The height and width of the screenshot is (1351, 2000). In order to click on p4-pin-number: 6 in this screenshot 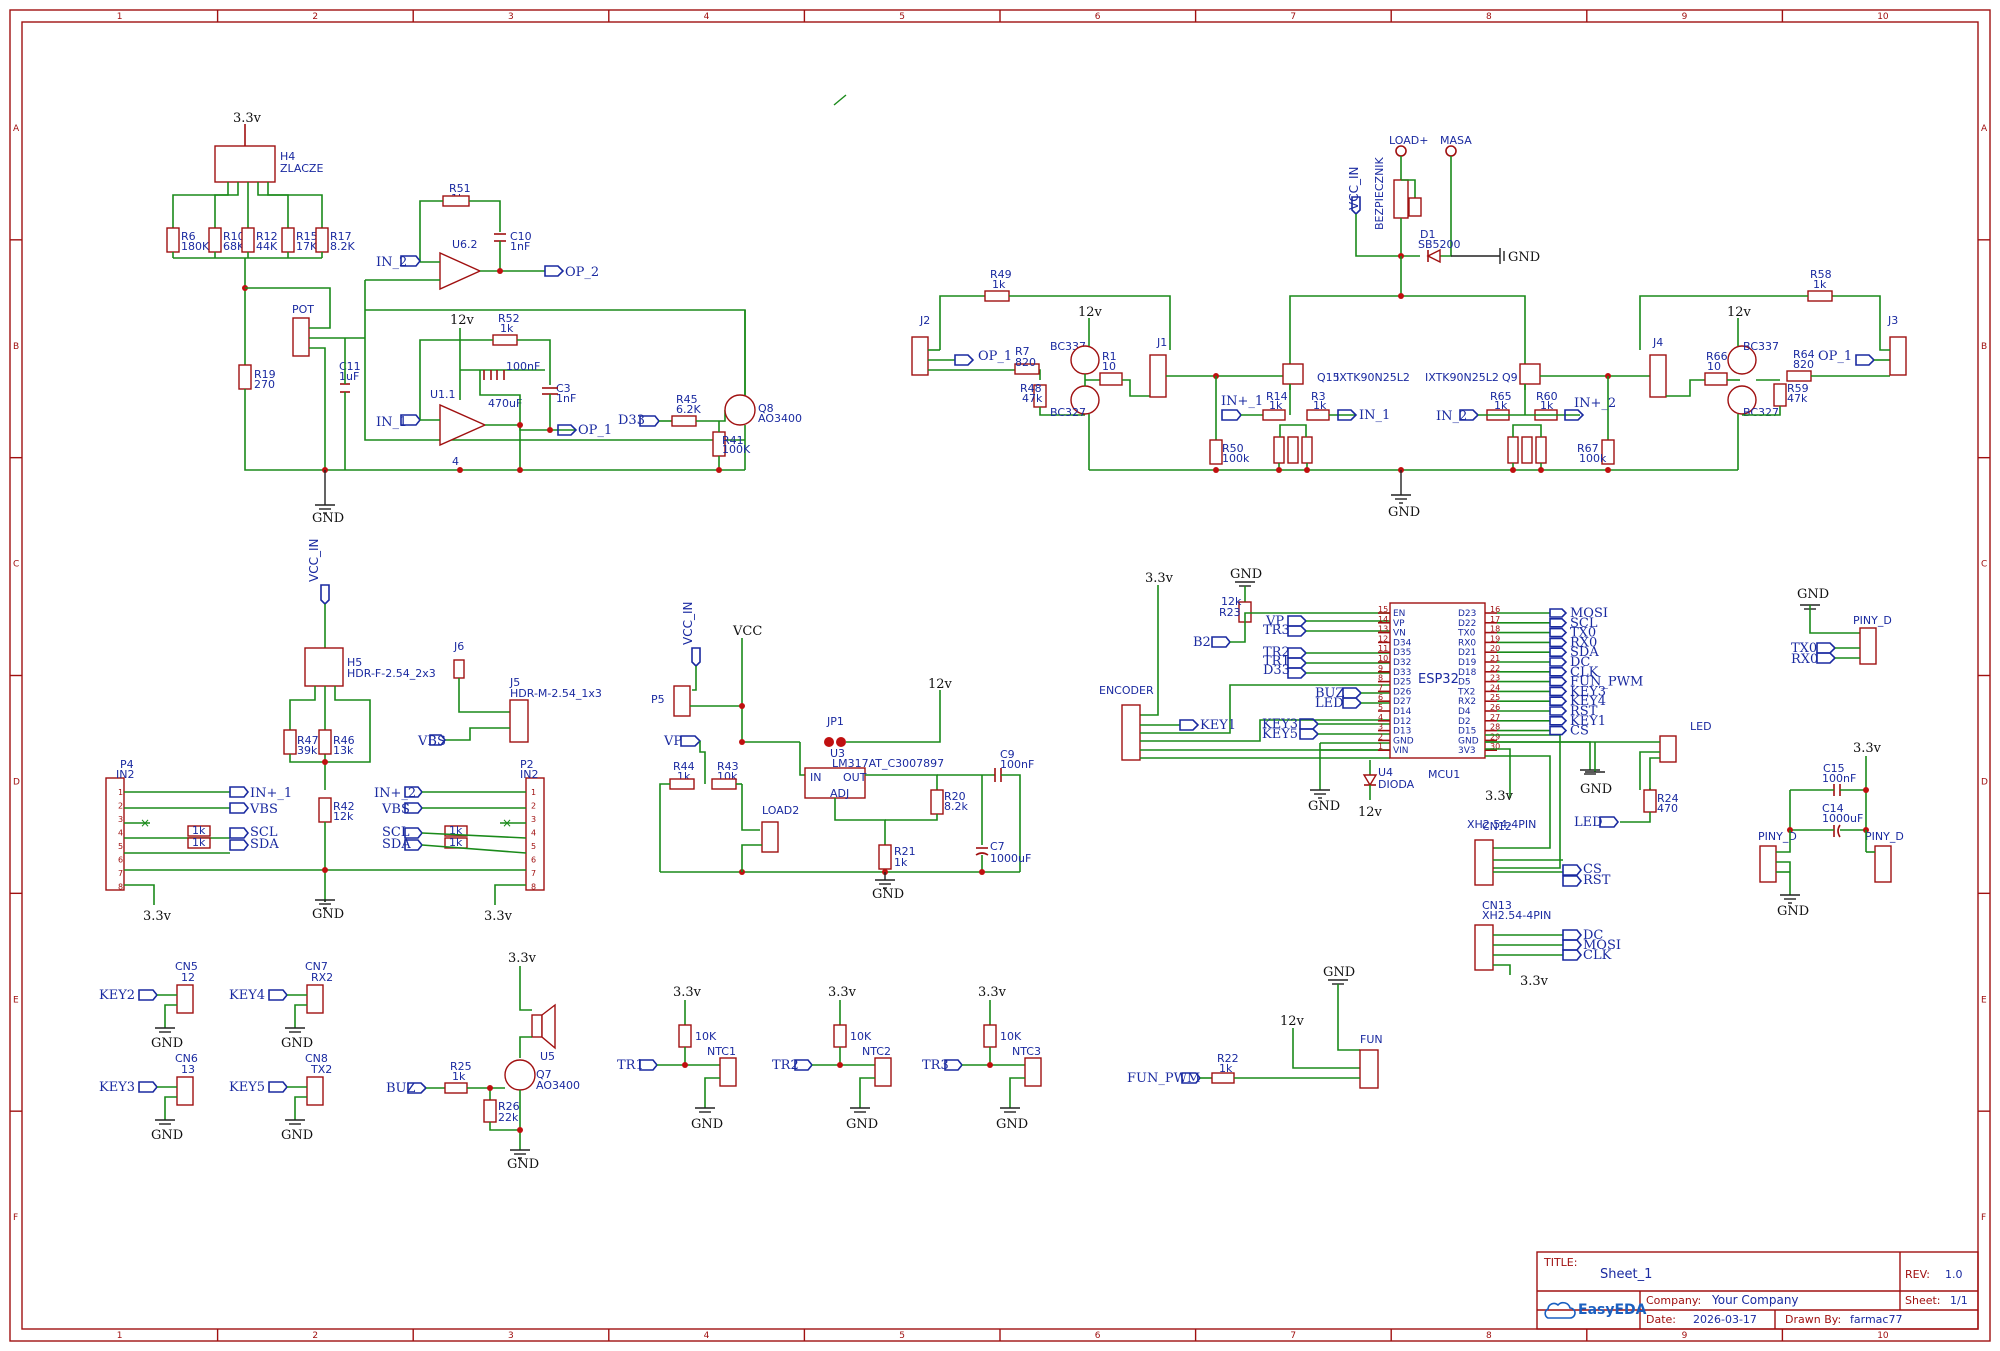, I will do `click(120, 860)`.